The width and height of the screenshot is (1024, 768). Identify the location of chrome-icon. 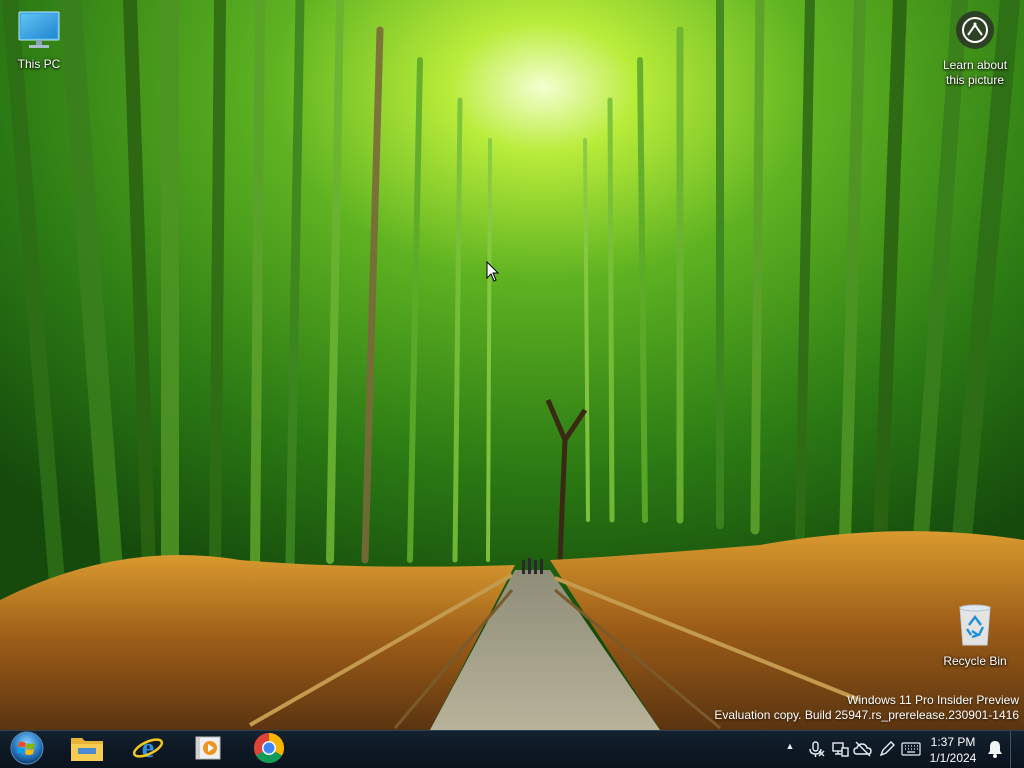
(269, 750).